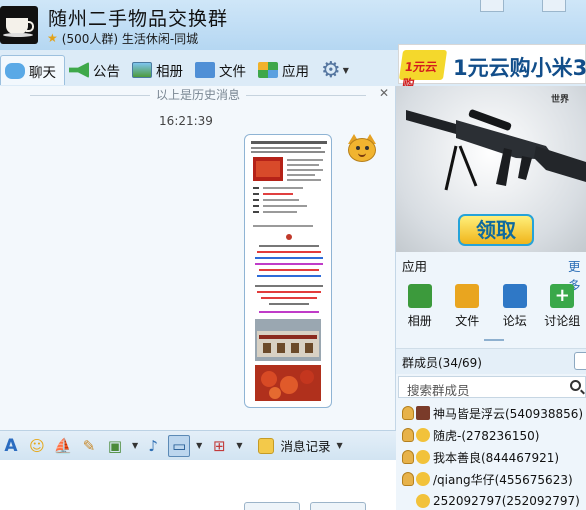  I want to click on app-discussion-label: 讨论组, so click(562, 321).